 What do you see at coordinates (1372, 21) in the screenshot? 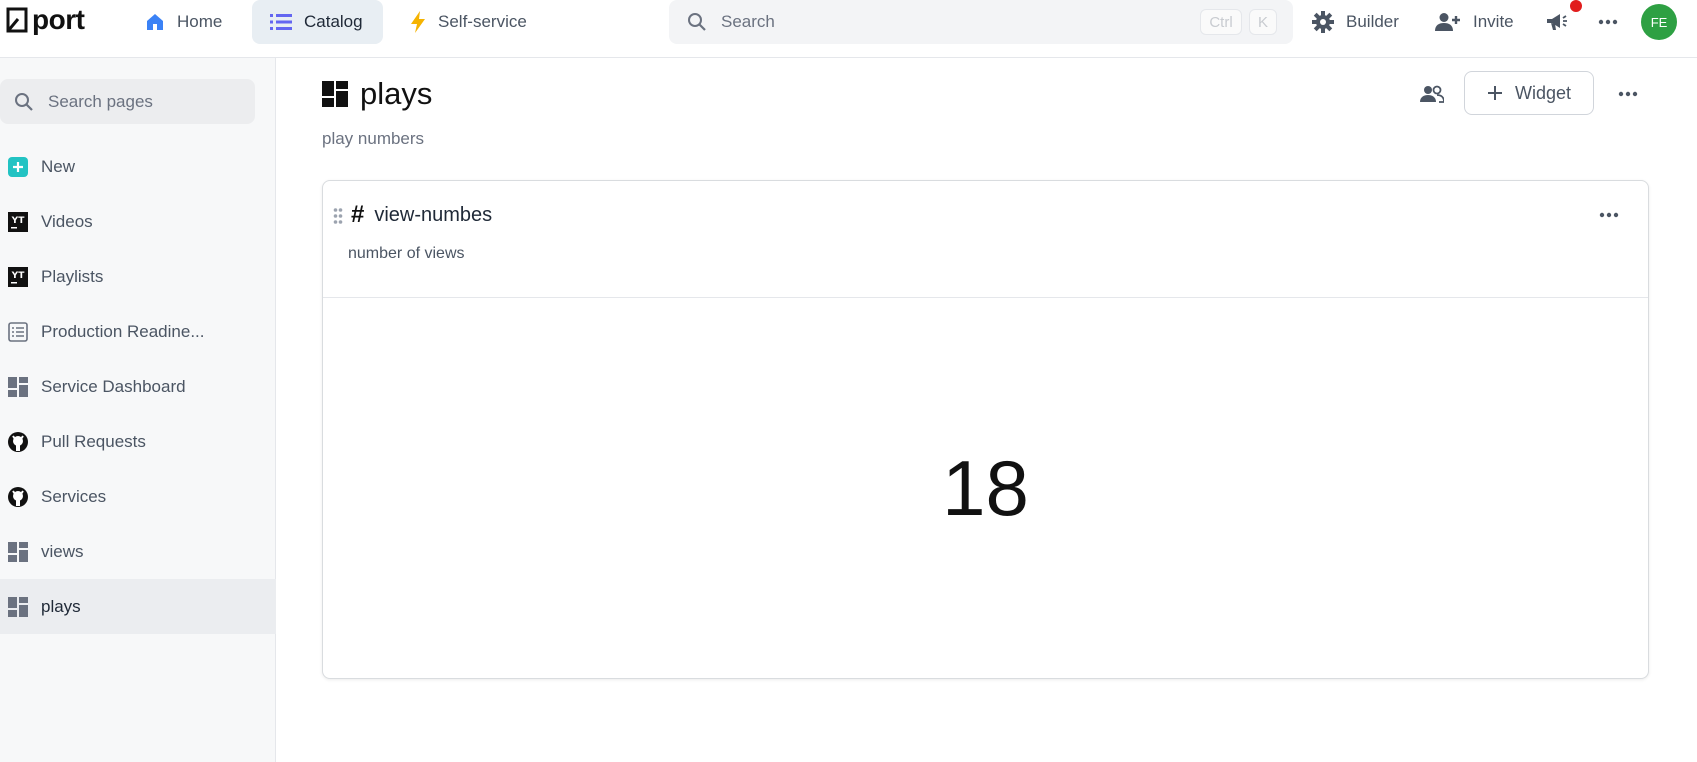
I see `builder-label: Builder` at bounding box center [1372, 21].